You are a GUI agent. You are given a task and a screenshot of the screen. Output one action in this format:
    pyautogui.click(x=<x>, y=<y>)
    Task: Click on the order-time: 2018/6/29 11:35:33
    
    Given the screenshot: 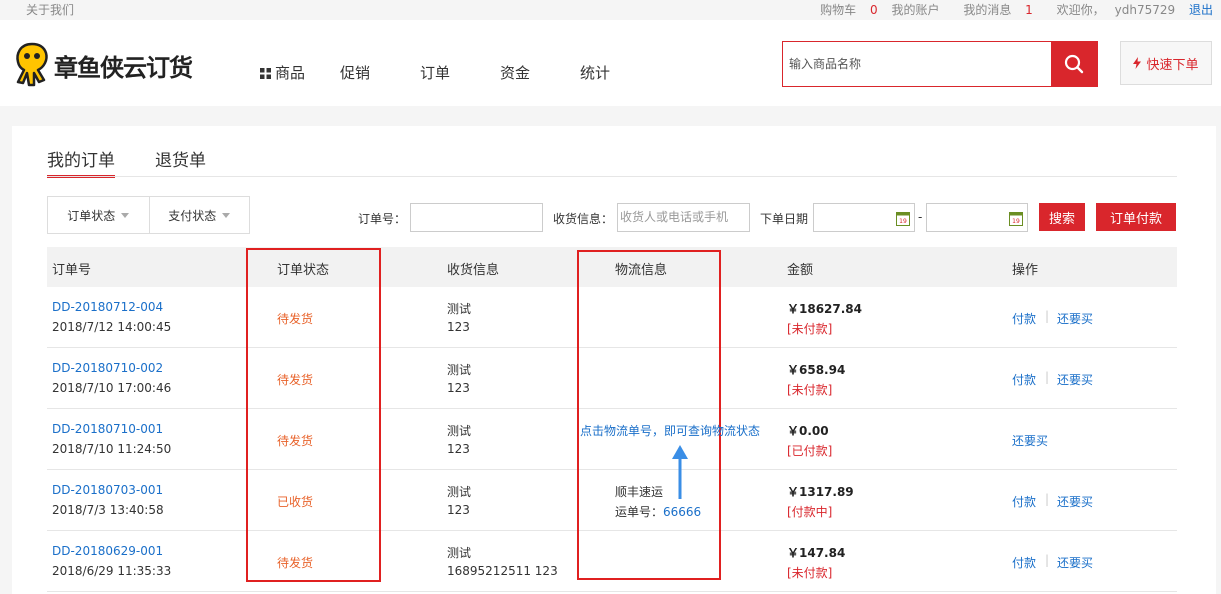 What is the action you would take?
    pyautogui.click(x=112, y=571)
    